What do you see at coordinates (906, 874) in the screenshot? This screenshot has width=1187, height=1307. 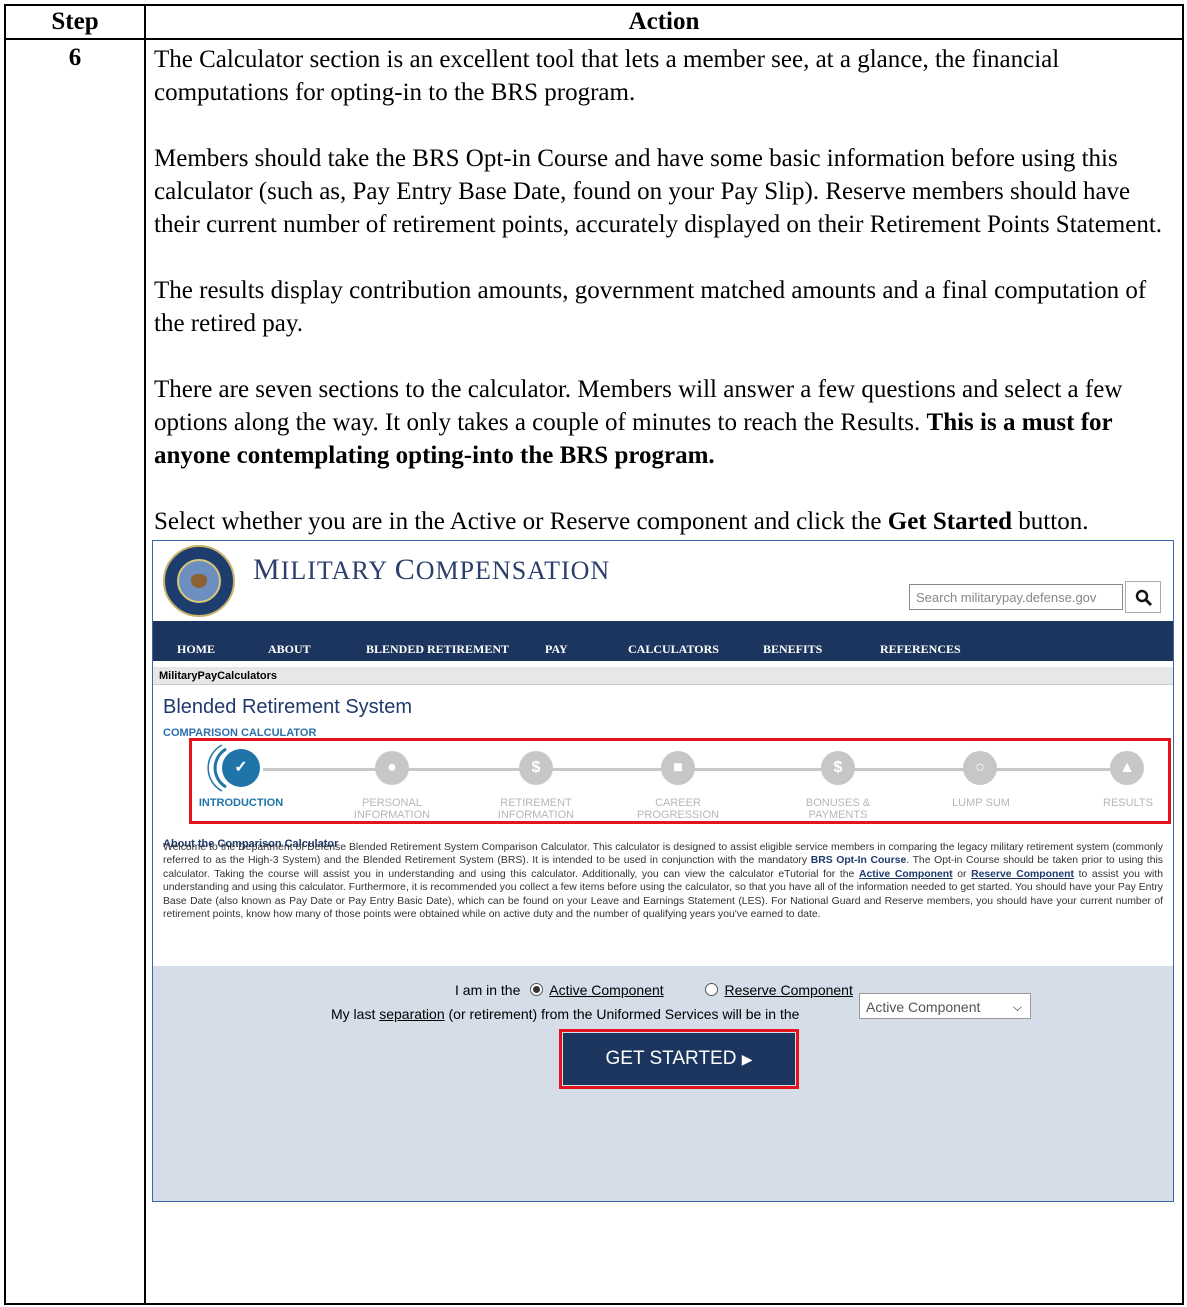 I see `active-component-tutorial-link: Active Component` at bounding box center [906, 874].